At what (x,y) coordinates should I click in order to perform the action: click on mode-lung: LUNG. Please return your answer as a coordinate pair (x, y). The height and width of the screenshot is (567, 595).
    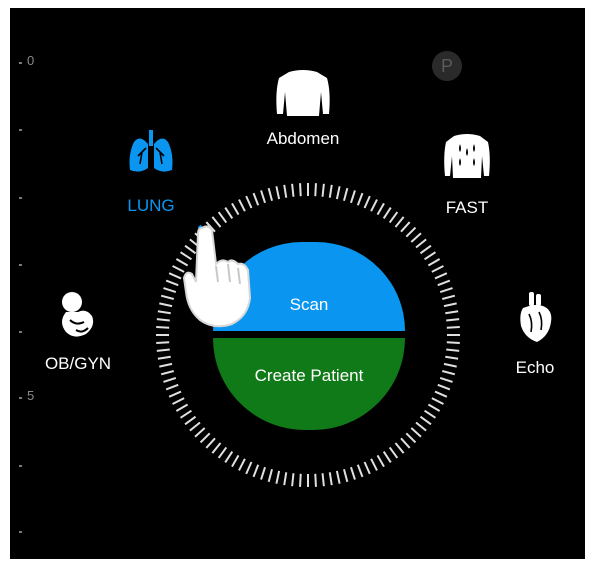
    Looking at the image, I should click on (151, 173).